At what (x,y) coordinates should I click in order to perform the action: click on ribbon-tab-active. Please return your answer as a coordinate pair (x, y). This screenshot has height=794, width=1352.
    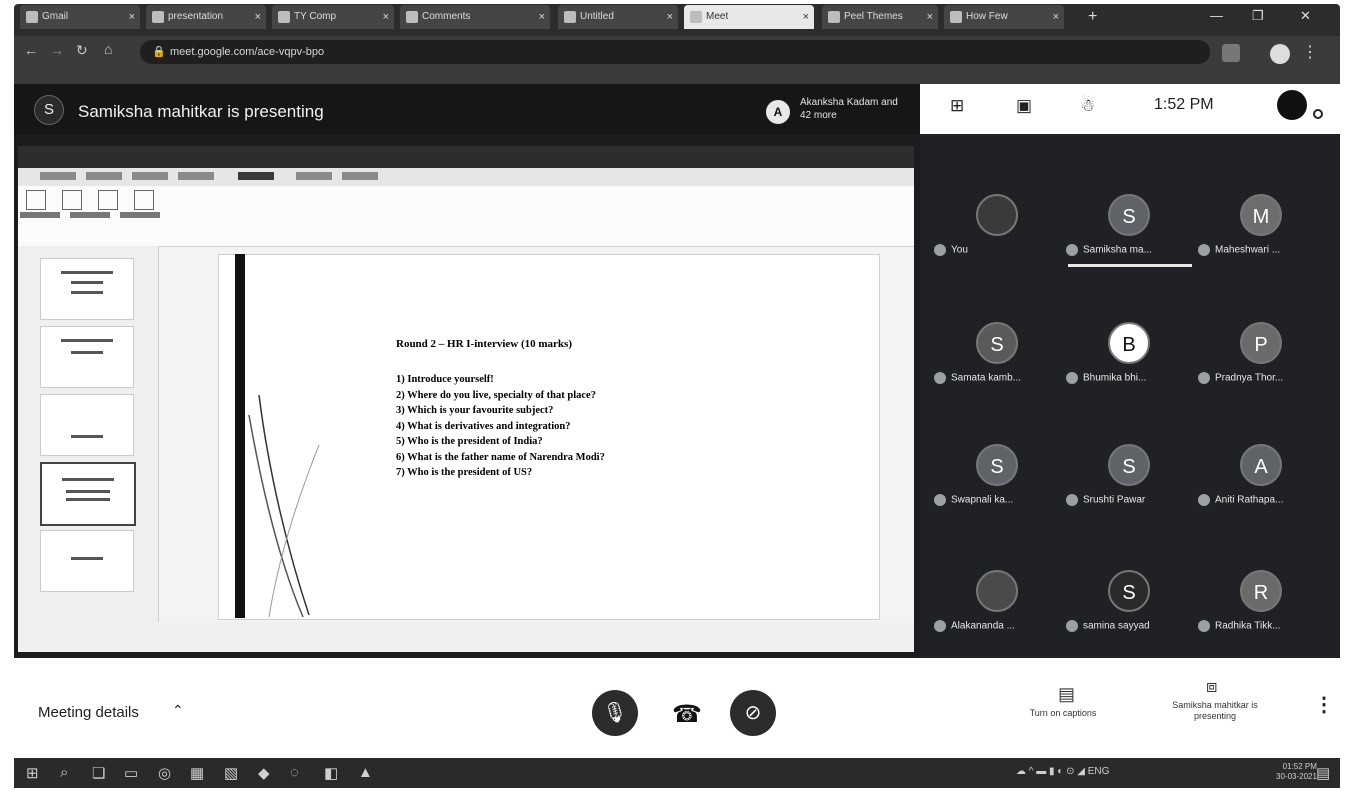
    Looking at the image, I should click on (256, 176).